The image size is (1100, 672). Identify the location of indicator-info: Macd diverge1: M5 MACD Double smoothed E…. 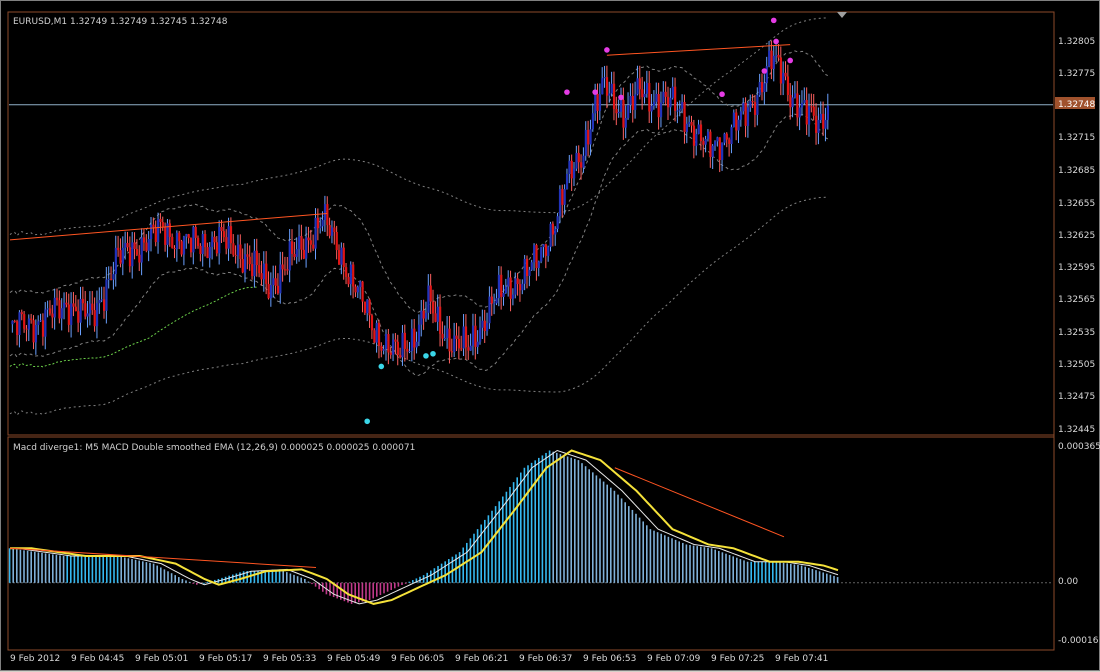
(214, 448).